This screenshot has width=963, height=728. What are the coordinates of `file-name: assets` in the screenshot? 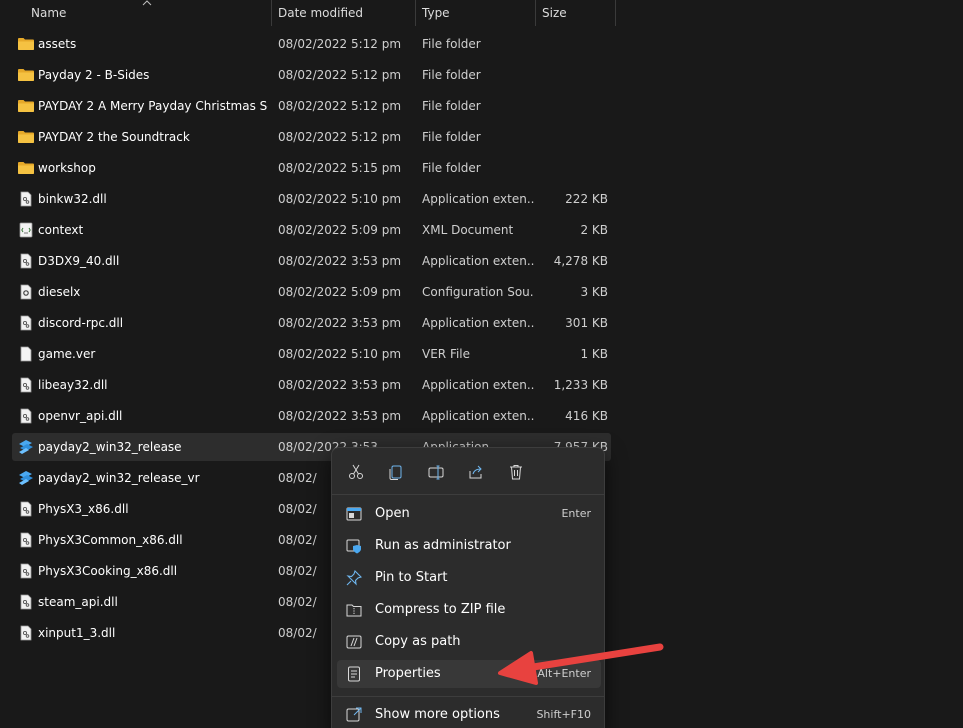 It's located at (57, 44).